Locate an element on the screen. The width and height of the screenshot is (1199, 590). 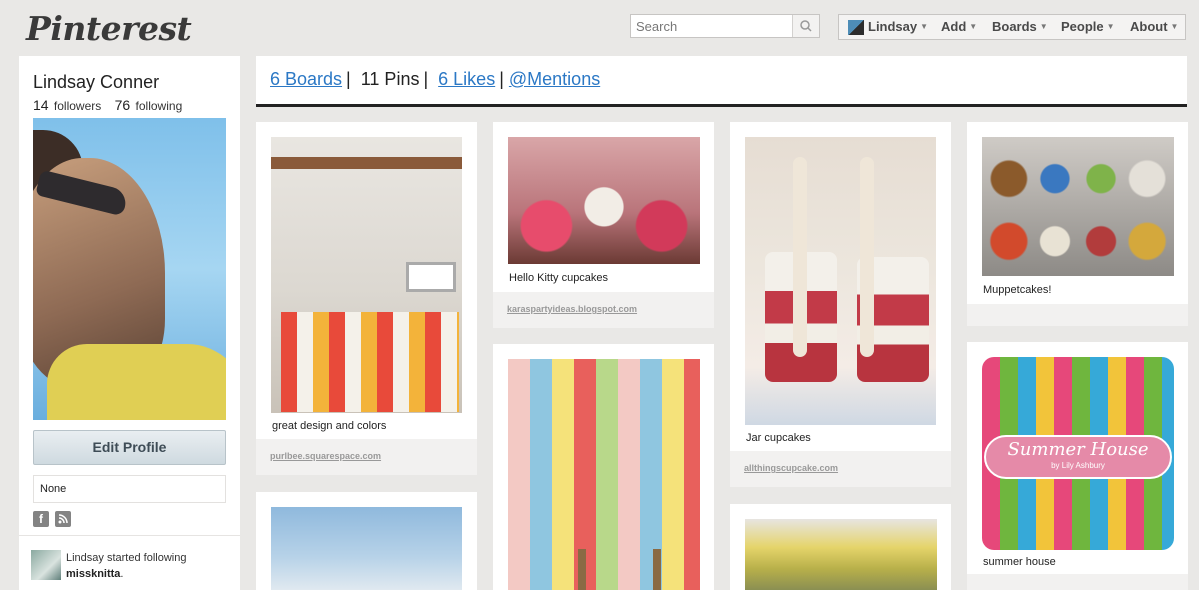
facebook-icon: f is located at coordinates (41, 519).